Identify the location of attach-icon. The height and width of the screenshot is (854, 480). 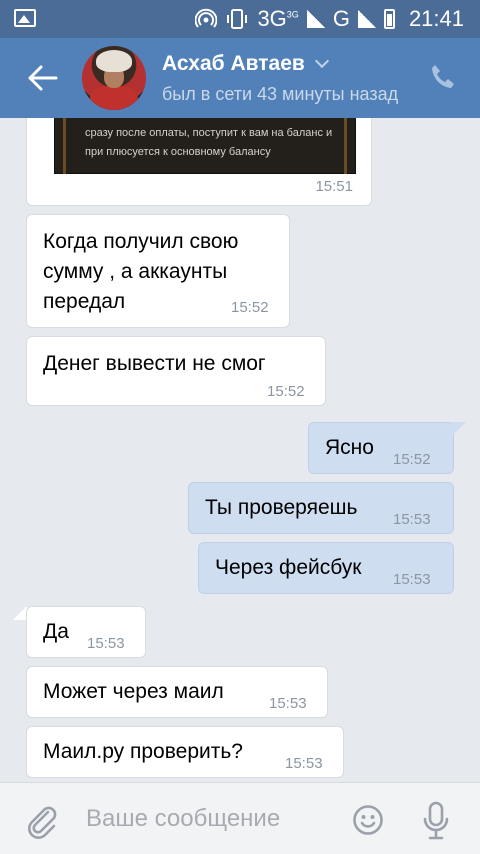
(42, 821).